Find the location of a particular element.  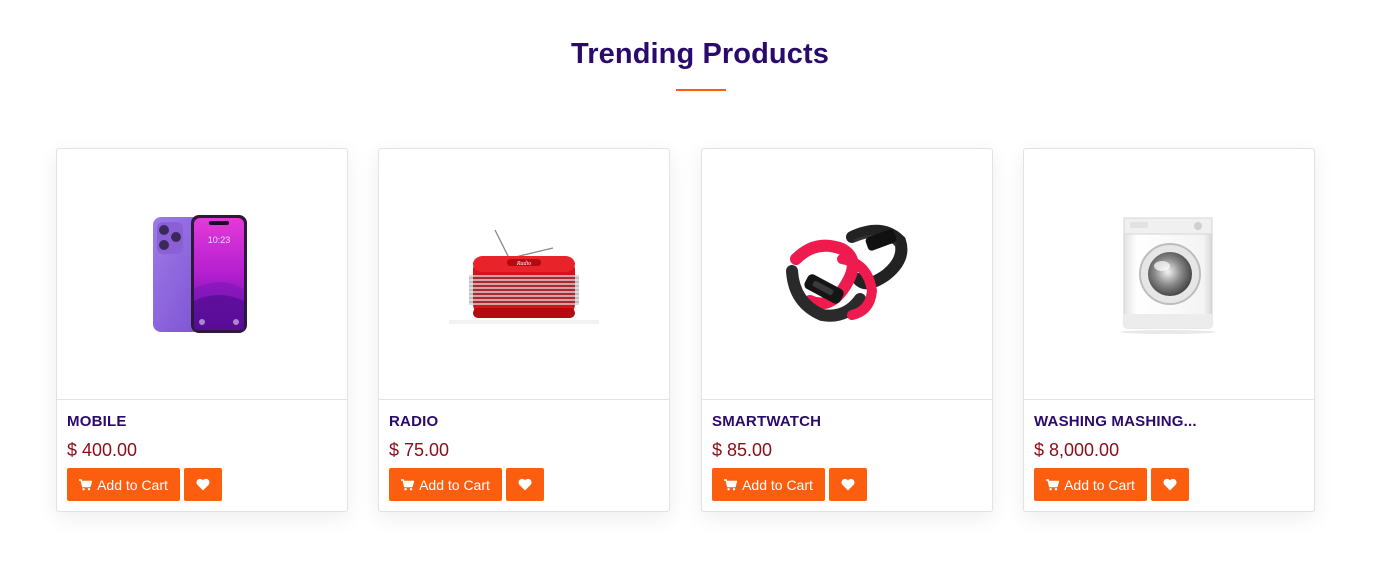

product-card: Radio RADIO $ 75.00 Add to Cart is located at coordinates (524, 330).